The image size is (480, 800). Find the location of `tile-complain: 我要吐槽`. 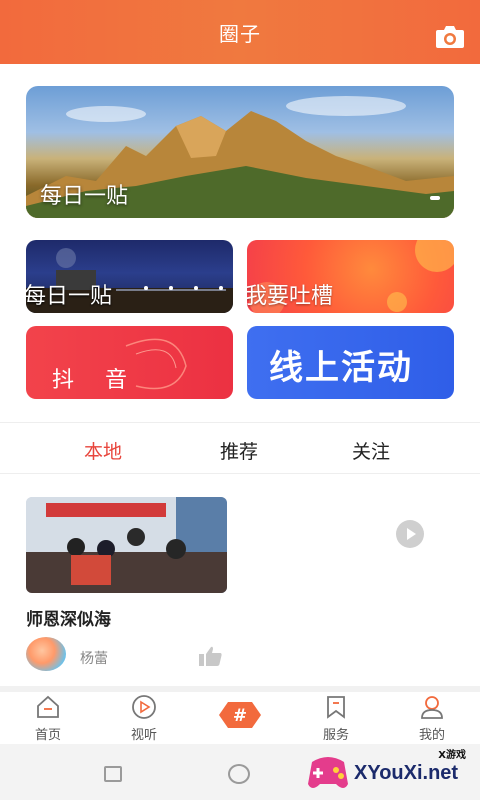

tile-complain: 我要吐槽 is located at coordinates (350, 276).